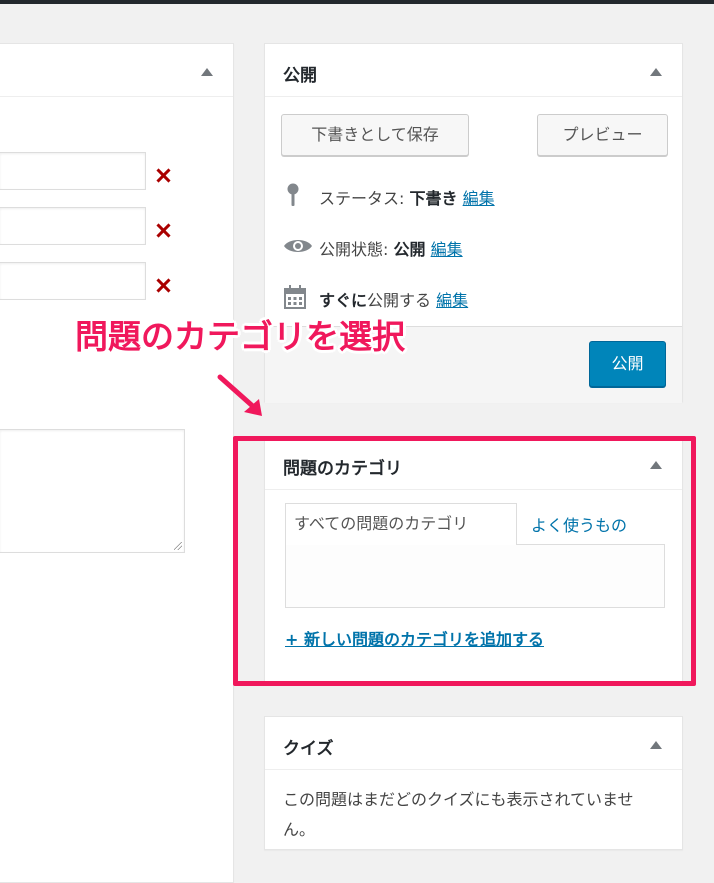 Image resolution: width=714 pixels, height=883 pixels. Describe the element at coordinates (433, 198) in the screenshot. I see `status-value: 下書き` at that location.